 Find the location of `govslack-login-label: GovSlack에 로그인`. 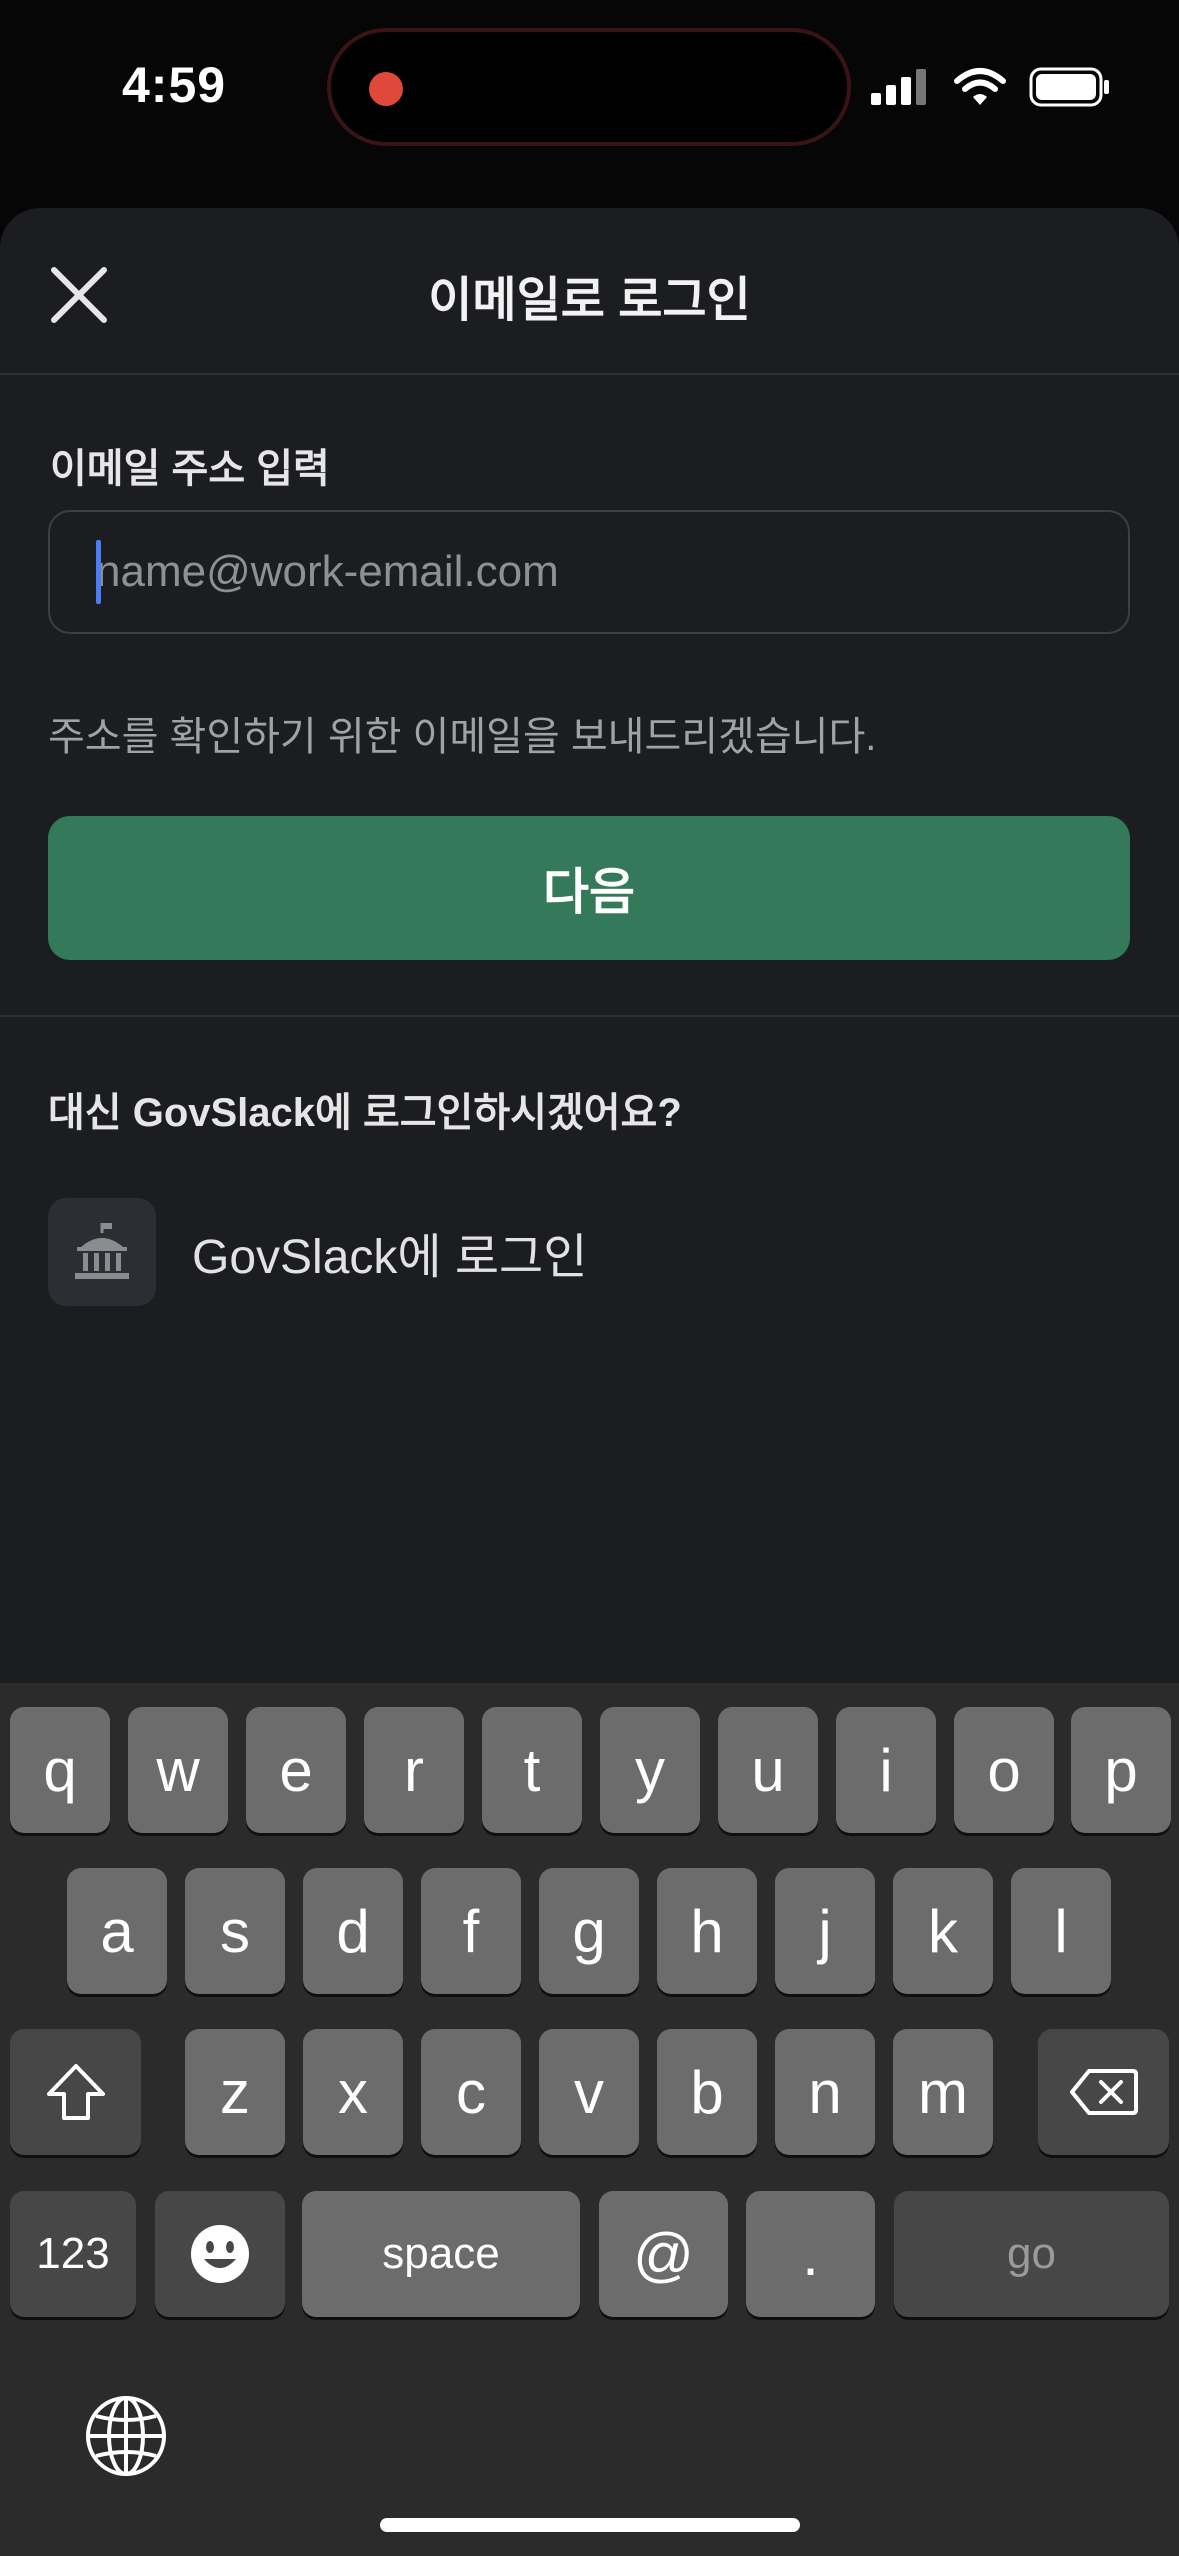

govslack-login-label: GovSlack에 로그인 is located at coordinates (390, 1257).